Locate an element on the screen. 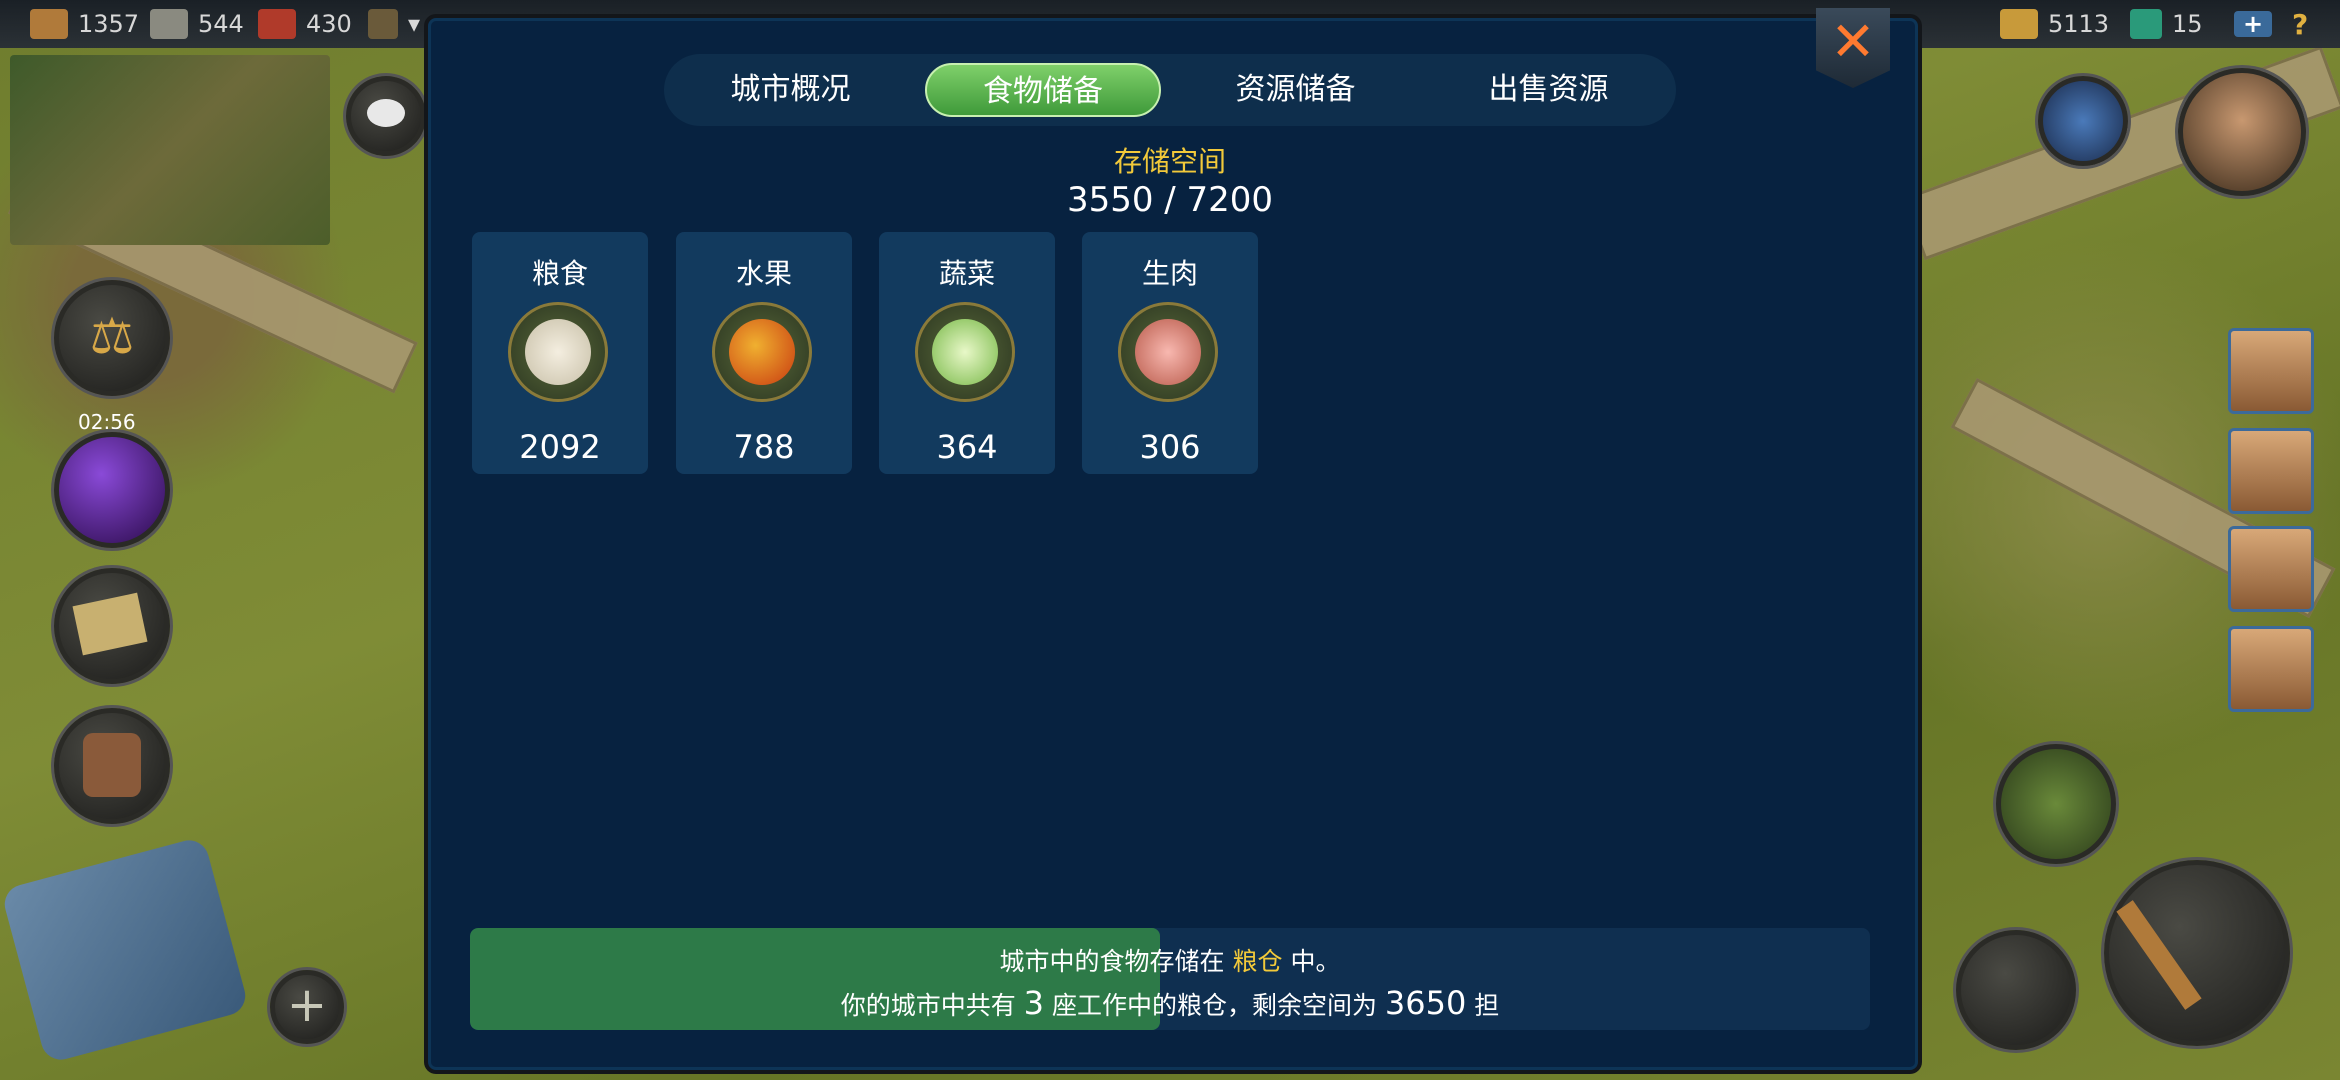 The height and width of the screenshot is (1080, 2340). add-button: + is located at coordinates (307, 1007).